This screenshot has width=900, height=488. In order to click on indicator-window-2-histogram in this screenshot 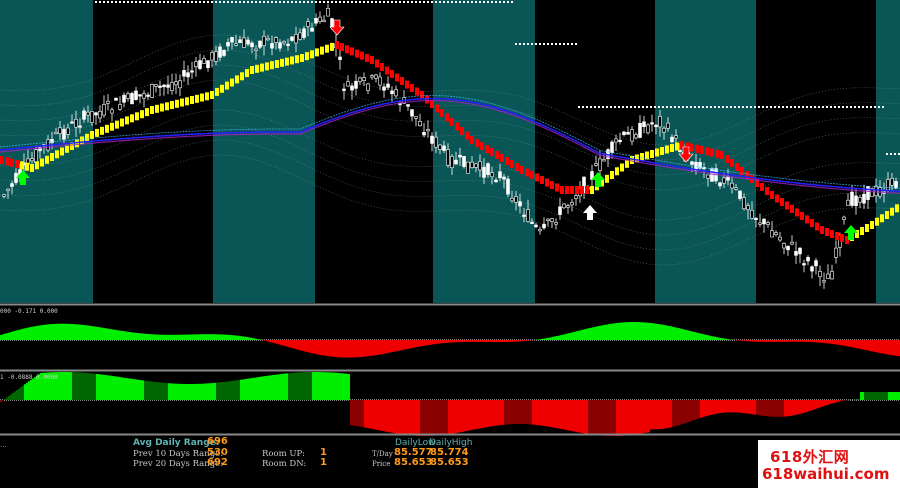, I will do `click(450, 404)`.